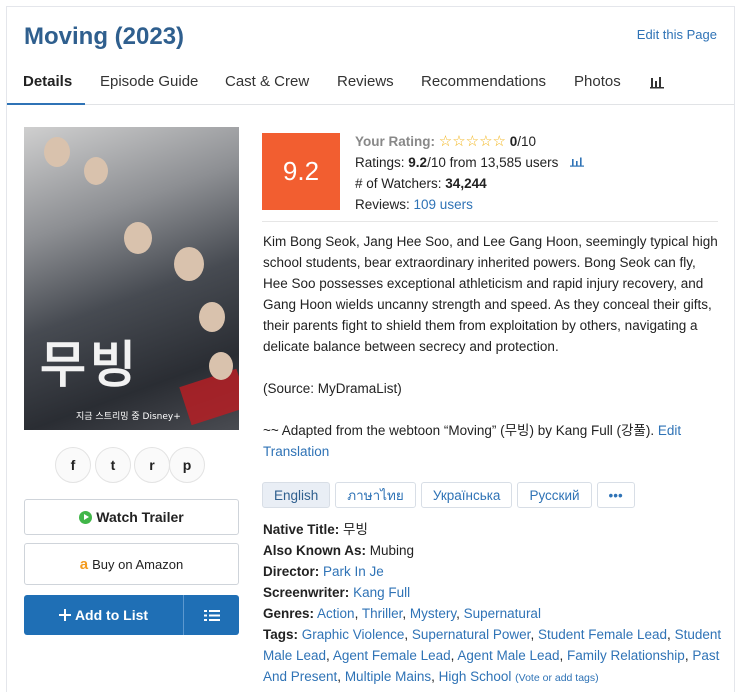 This screenshot has height=692, width=739. I want to click on rating-stats-icon, so click(577, 161).